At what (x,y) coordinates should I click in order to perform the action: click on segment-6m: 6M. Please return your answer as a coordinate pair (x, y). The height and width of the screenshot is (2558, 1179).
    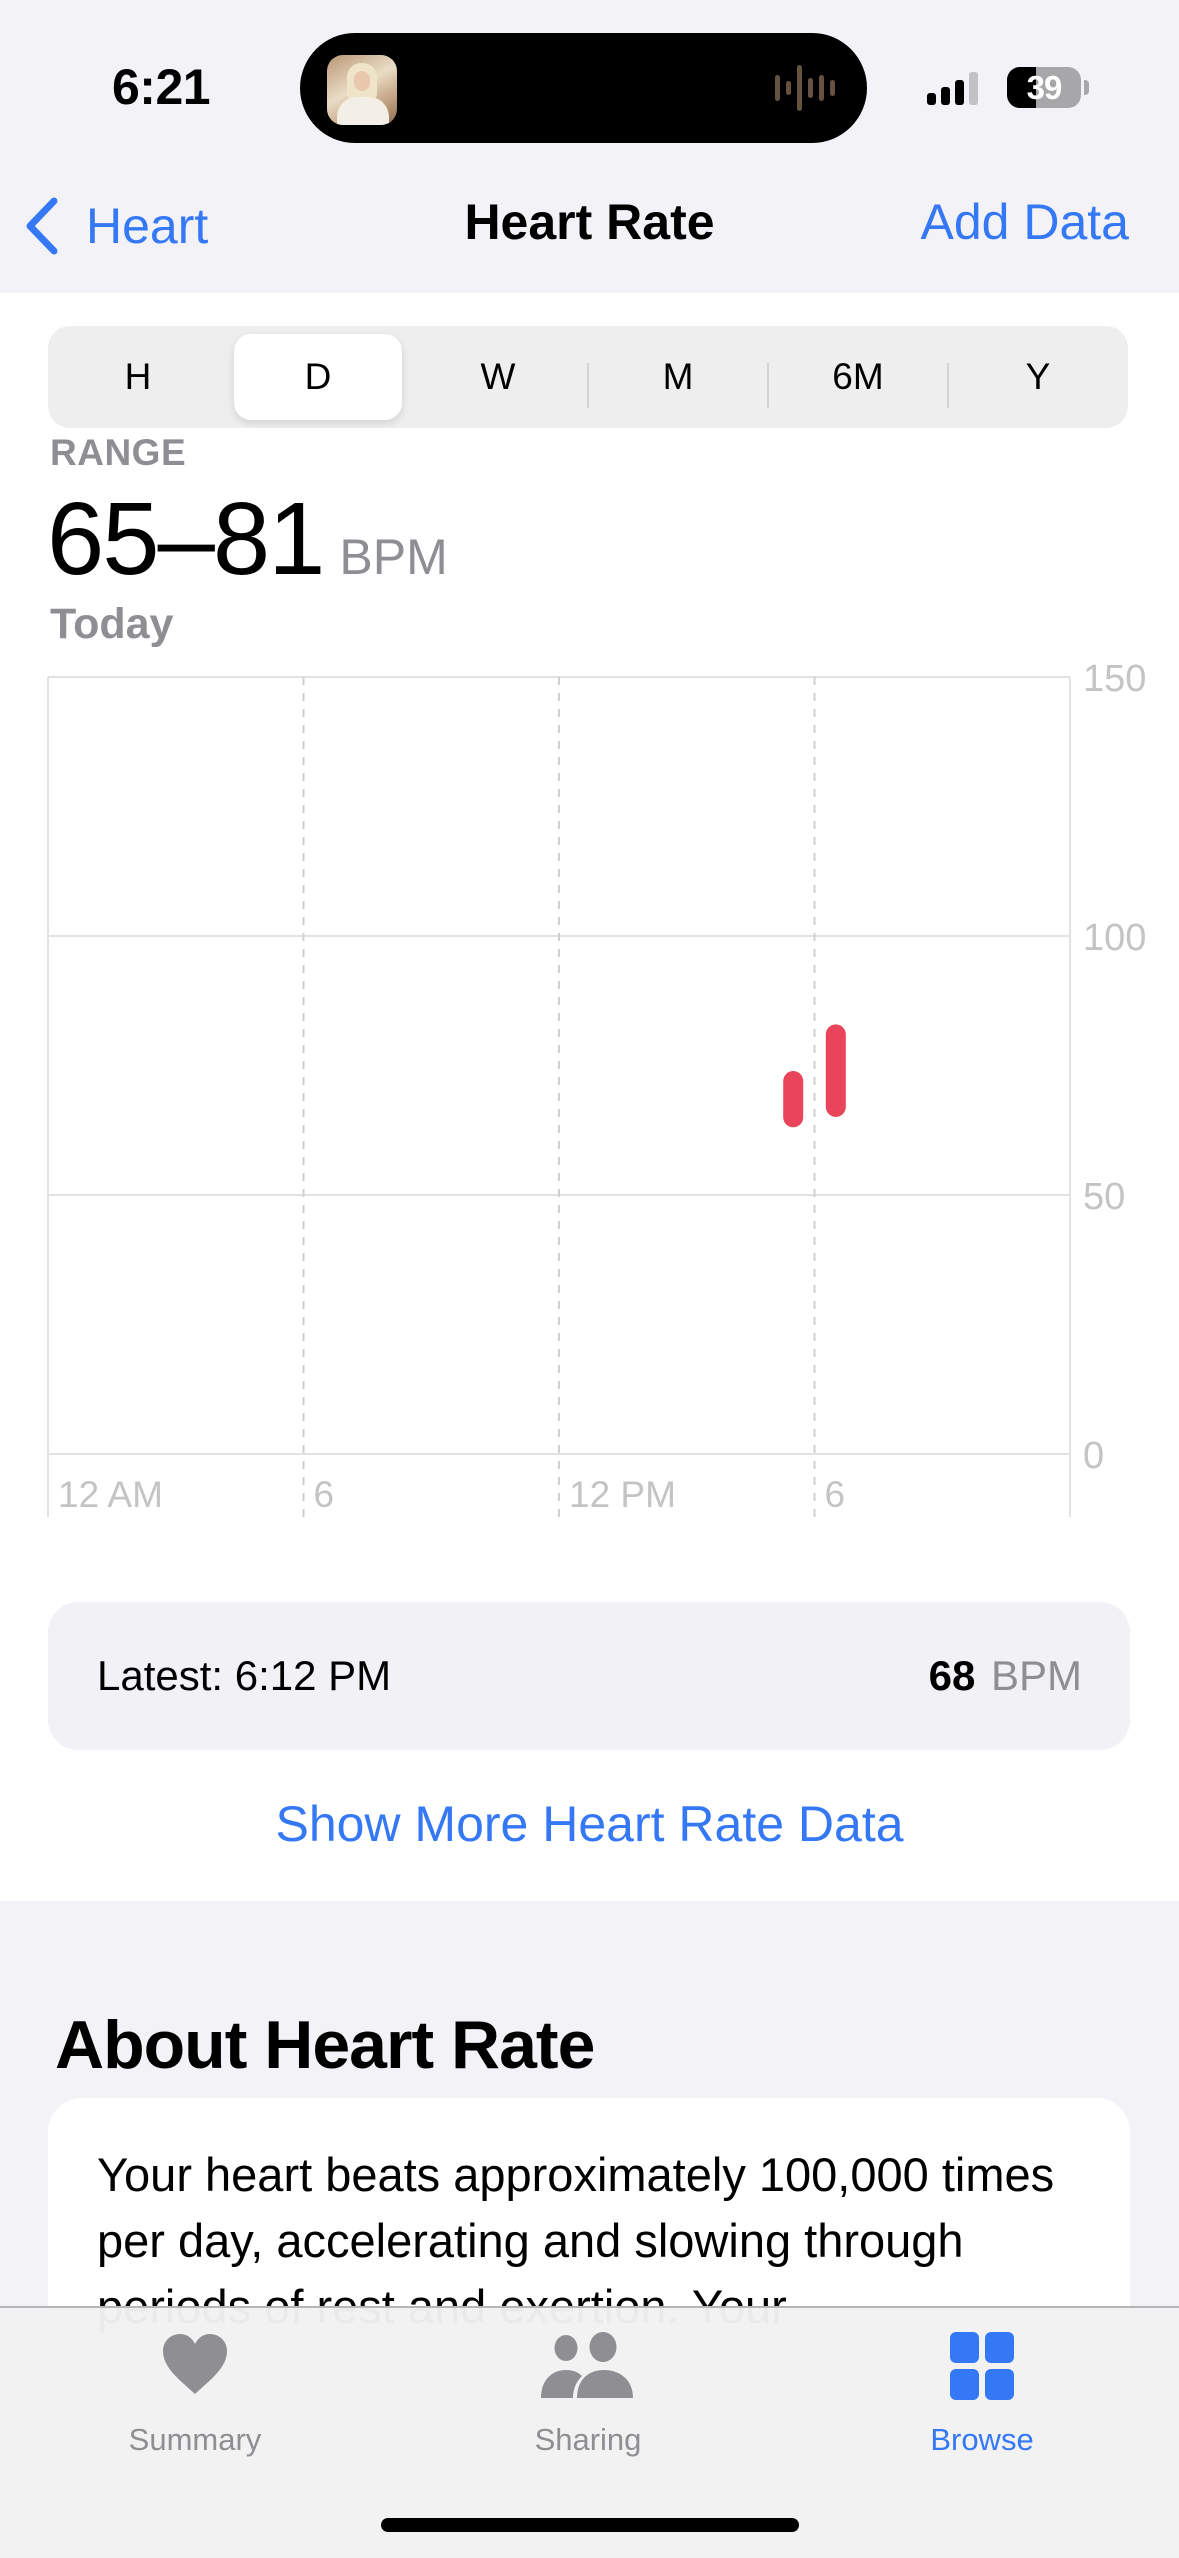
    Looking at the image, I should click on (858, 377).